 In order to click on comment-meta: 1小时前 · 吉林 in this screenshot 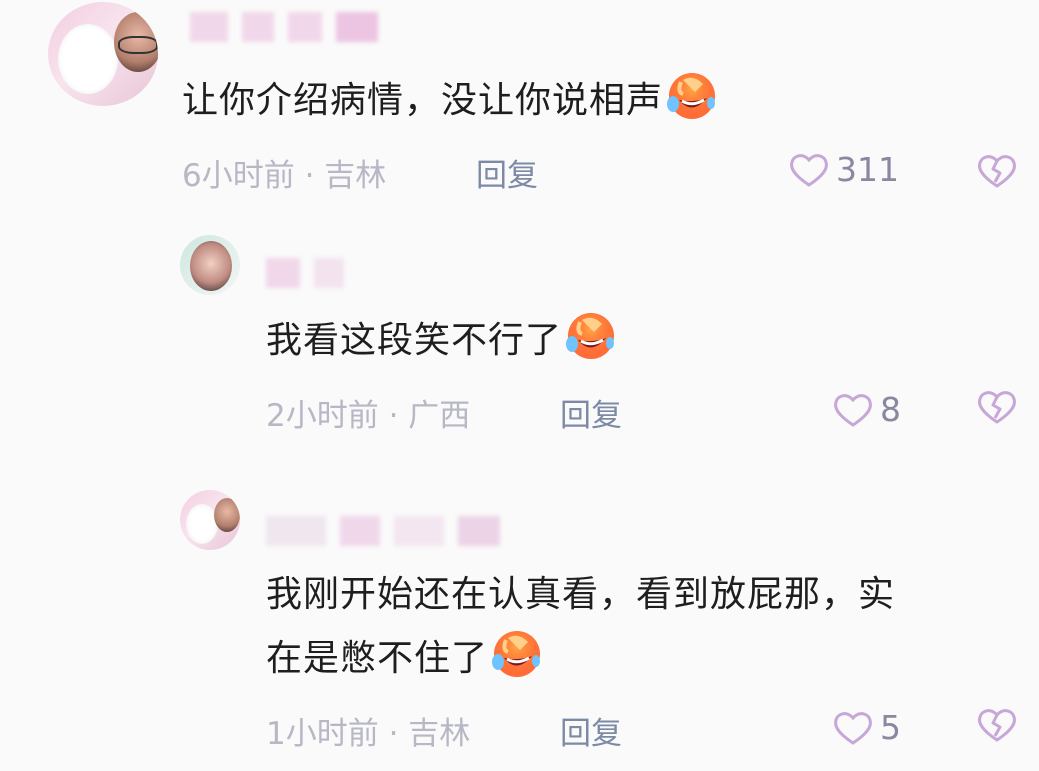, I will do `click(368, 734)`.